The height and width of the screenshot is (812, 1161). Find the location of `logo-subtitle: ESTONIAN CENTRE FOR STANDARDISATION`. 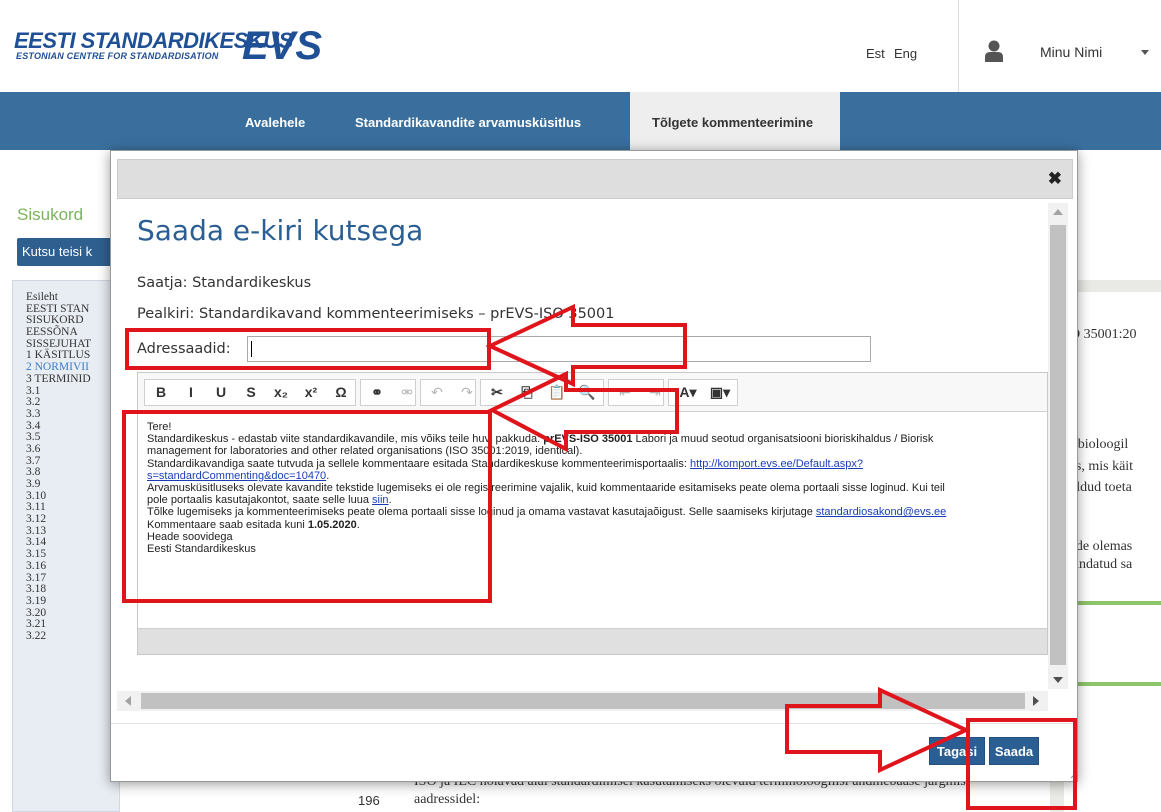

logo-subtitle: ESTONIAN CENTRE FOR STANDARDISATION is located at coordinates (117, 56).